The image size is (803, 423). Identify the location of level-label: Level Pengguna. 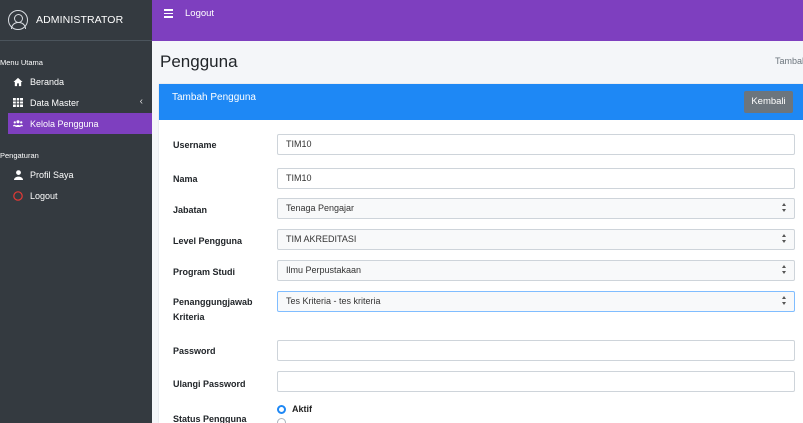
(208, 241).